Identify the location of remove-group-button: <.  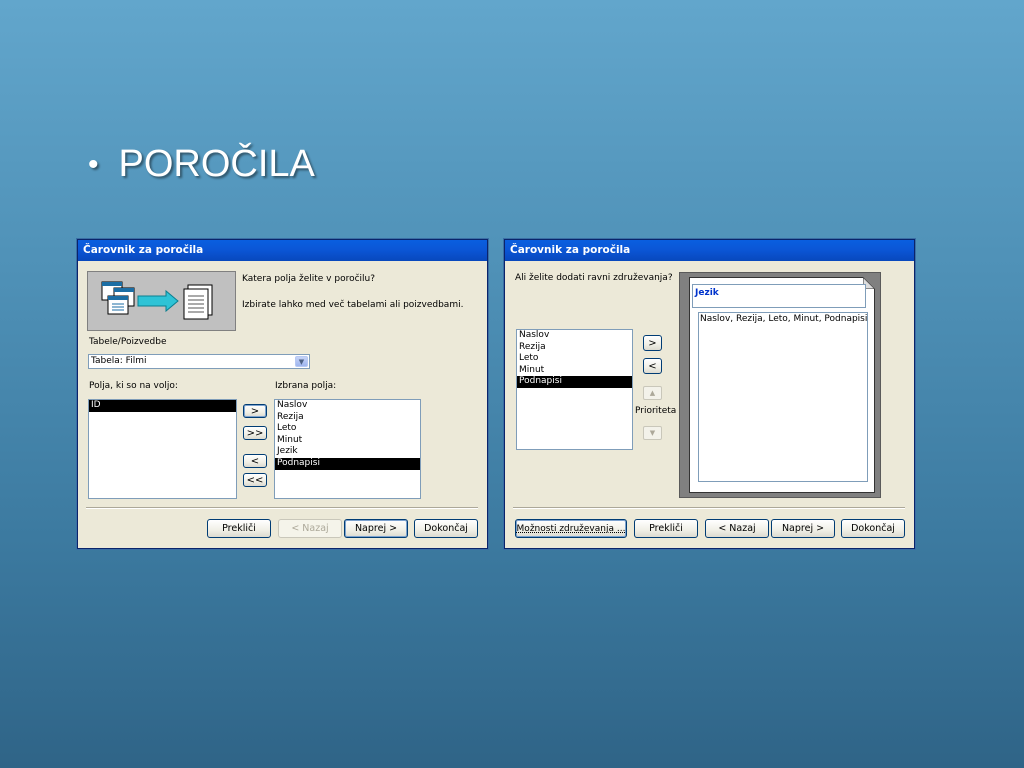
(652, 366).